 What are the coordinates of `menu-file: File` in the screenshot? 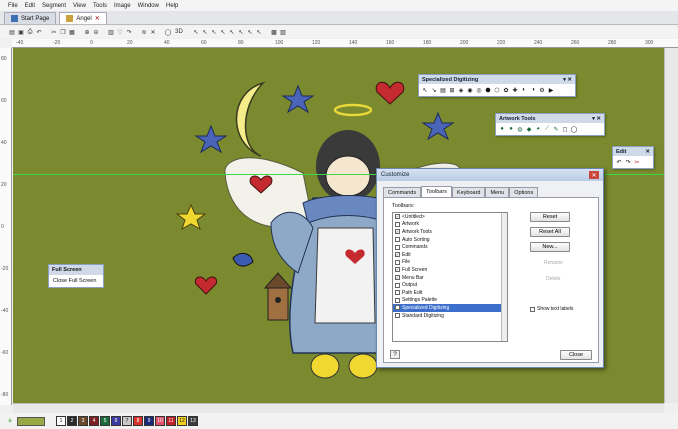 It's located at (13, 6).